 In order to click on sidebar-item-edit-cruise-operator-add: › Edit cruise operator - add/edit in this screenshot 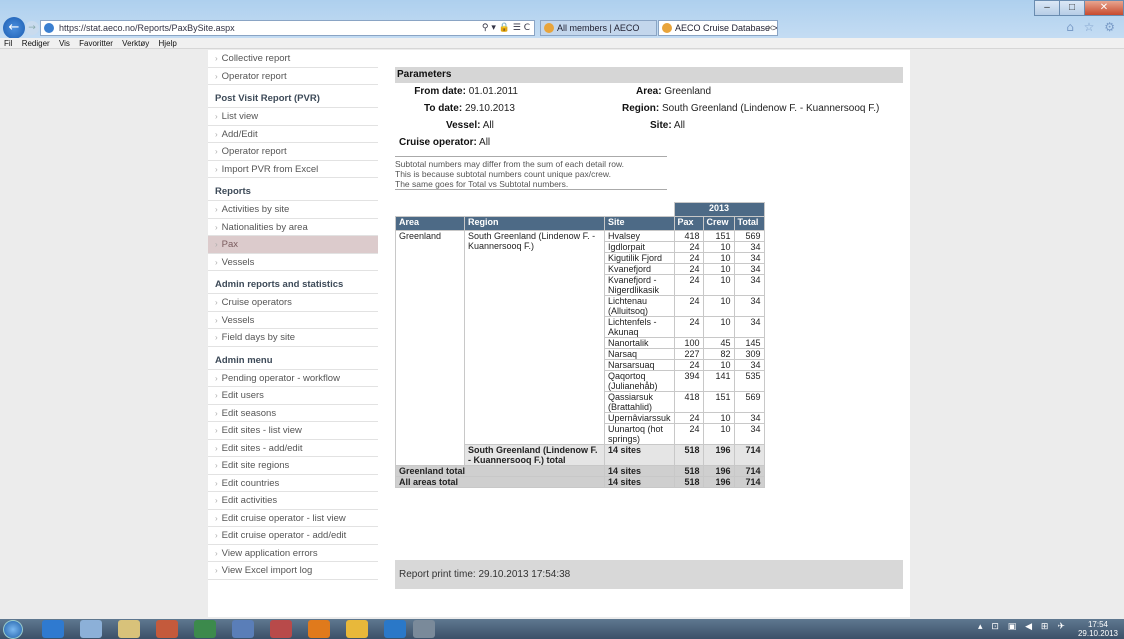, I will do `click(293, 536)`.